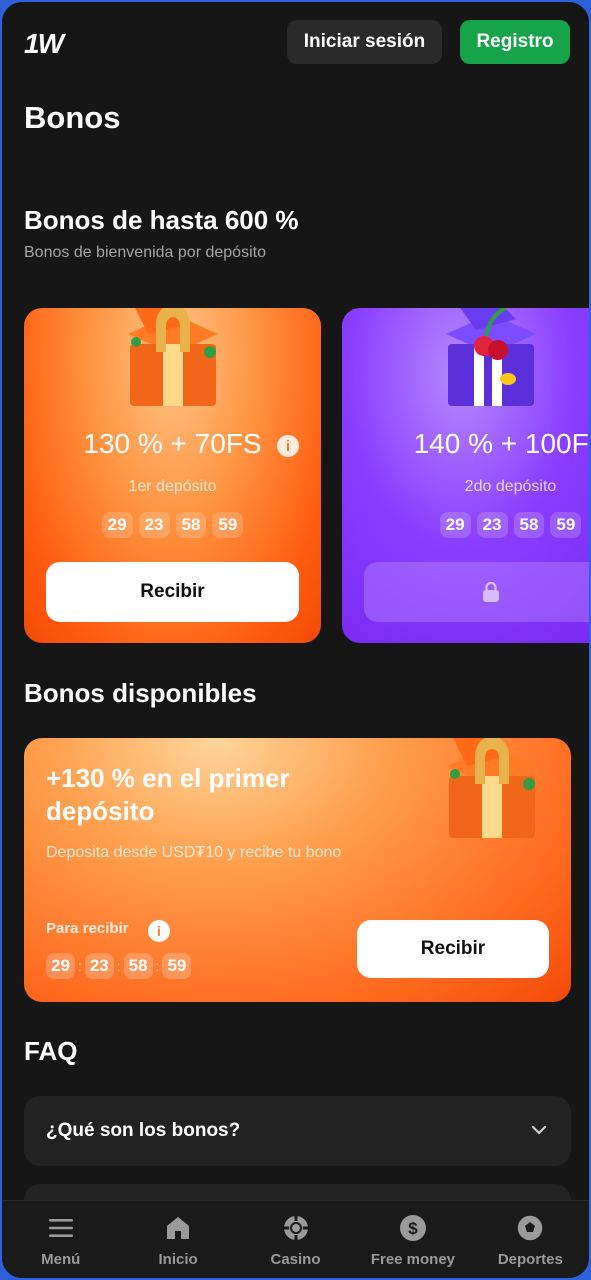 Image resolution: width=591 pixels, height=1280 pixels. Describe the element at coordinates (515, 42) in the screenshot. I see `register-button: Registro` at that location.